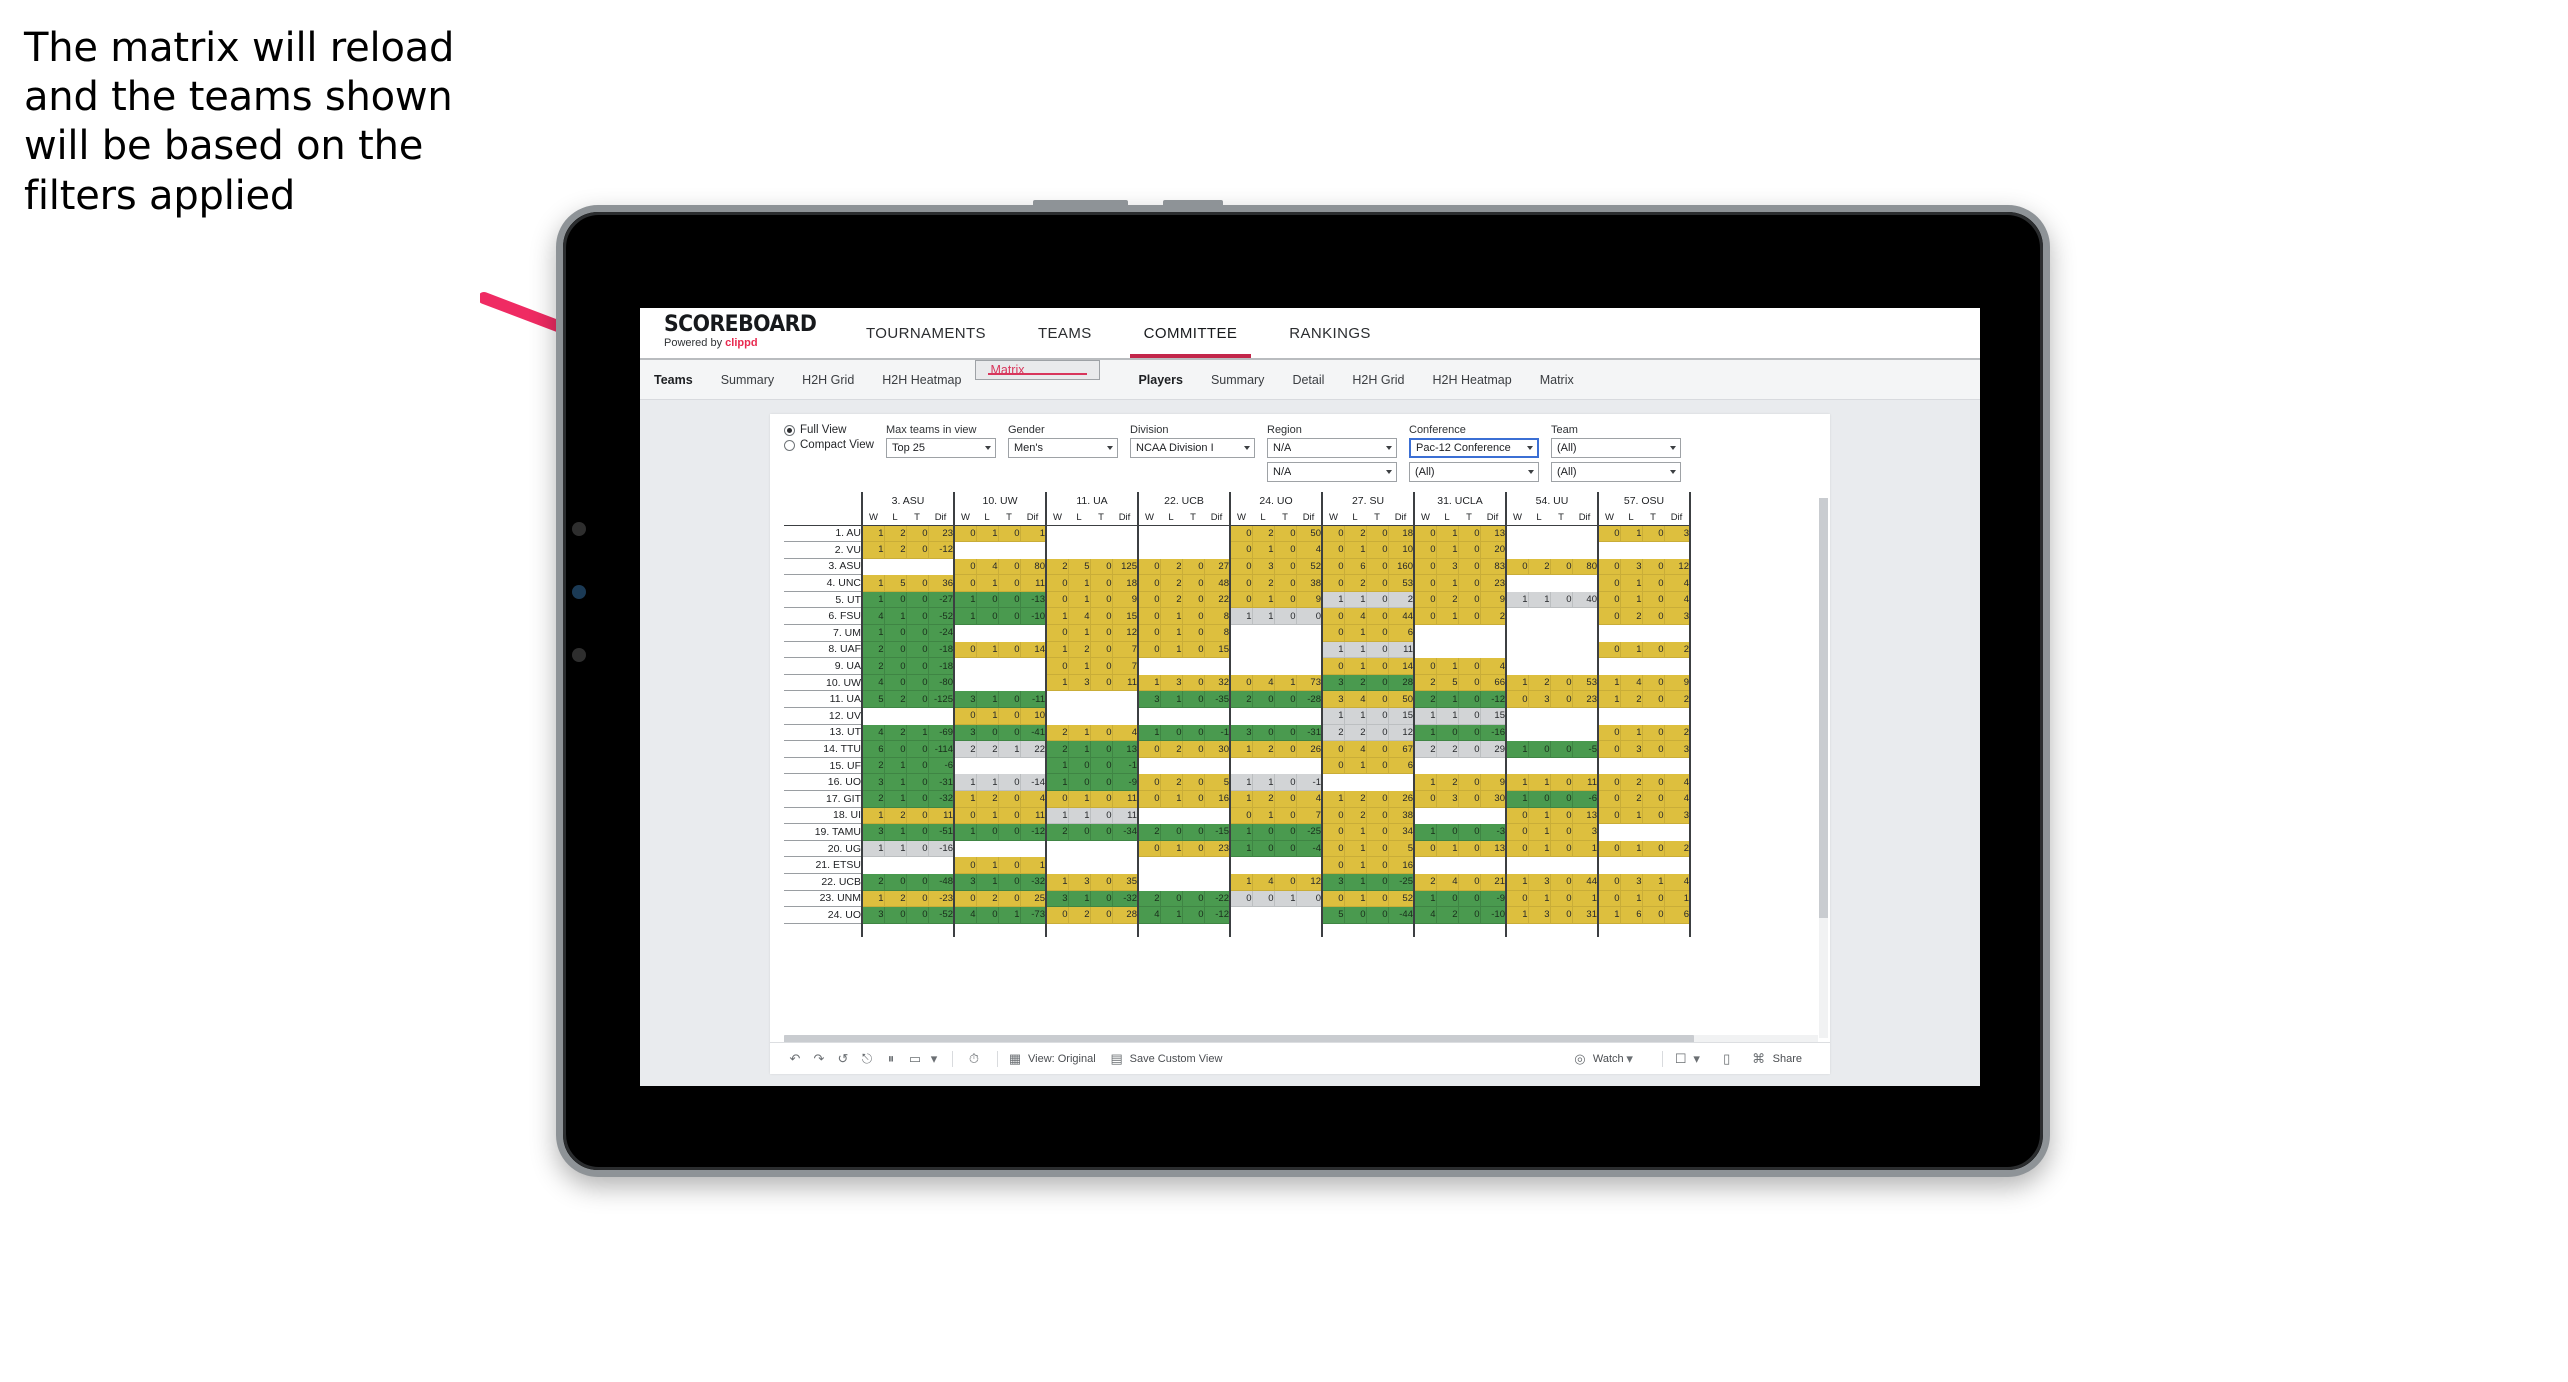 The width and height of the screenshot is (2568, 1382). Describe the element at coordinates (941, 533) in the screenshot. I see `matrix-cell: 23` at that location.